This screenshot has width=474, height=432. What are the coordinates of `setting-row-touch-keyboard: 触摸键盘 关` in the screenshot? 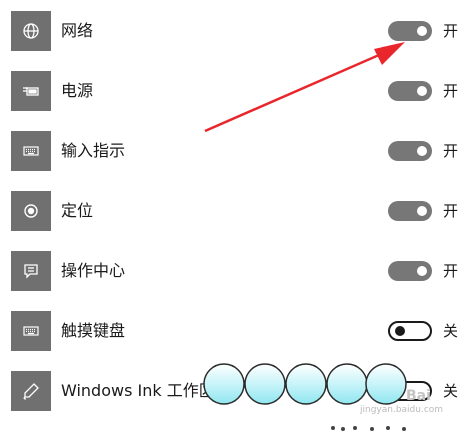 It's located at (237, 341).